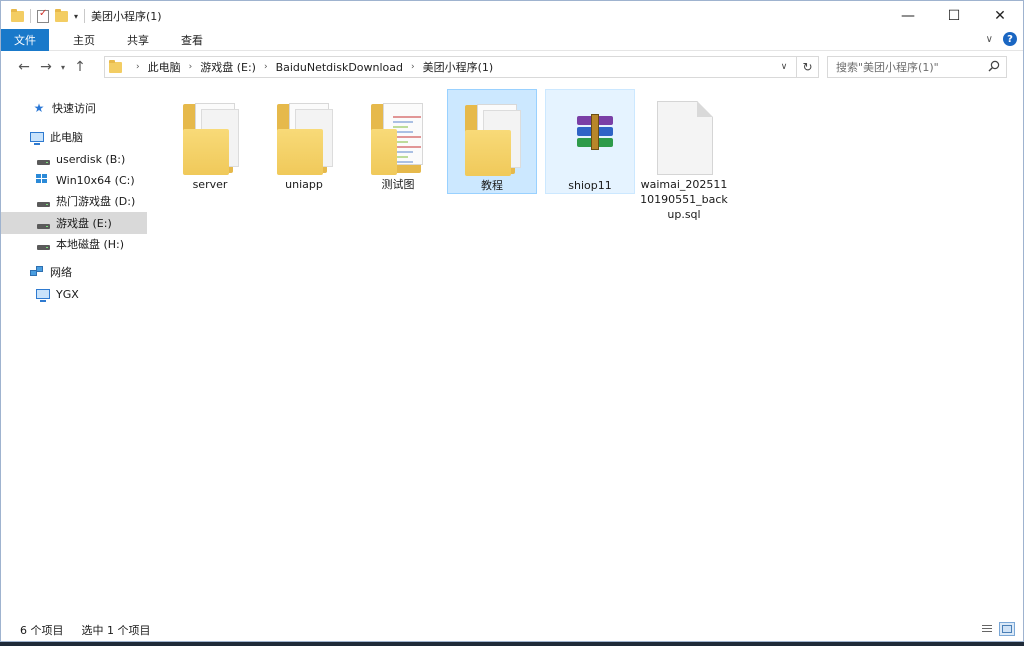 This screenshot has height=646, width=1024. What do you see at coordinates (684, 184) in the screenshot?
I see `file-name-line: waimai_202511` at bounding box center [684, 184].